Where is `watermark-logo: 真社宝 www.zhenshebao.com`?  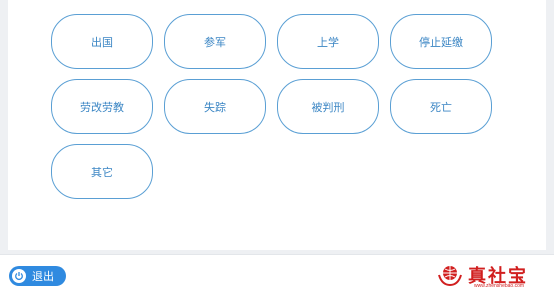 watermark-logo: 真社宝 www.zhenshebao.com is located at coordinates (492, 274).